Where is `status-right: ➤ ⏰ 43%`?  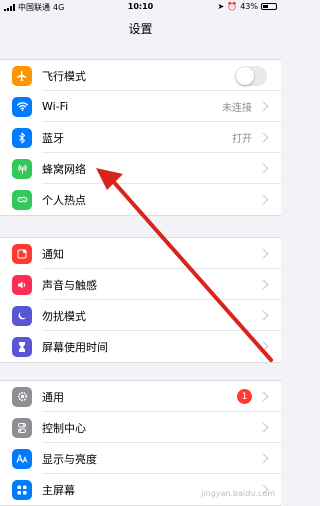 status-right: ➤ ⏰ 43% is located at coordinates (247, 6).